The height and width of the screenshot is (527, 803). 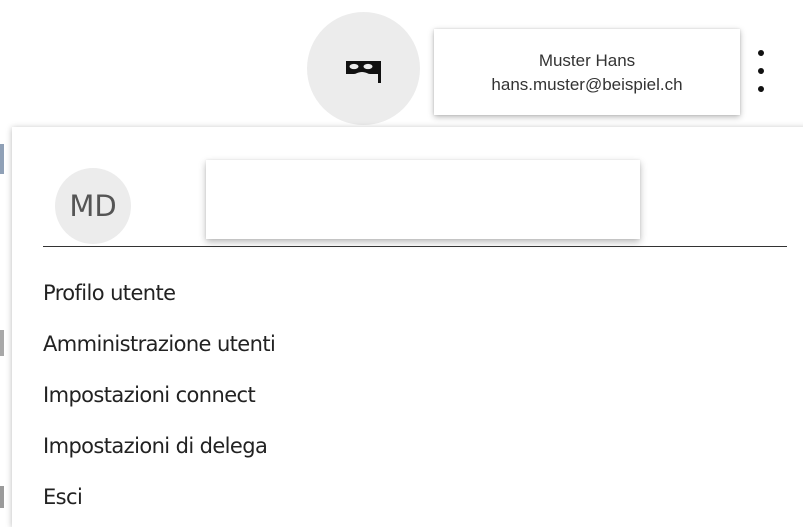 I want to click on avatar-initials: MD, so click(x=93, y=206).